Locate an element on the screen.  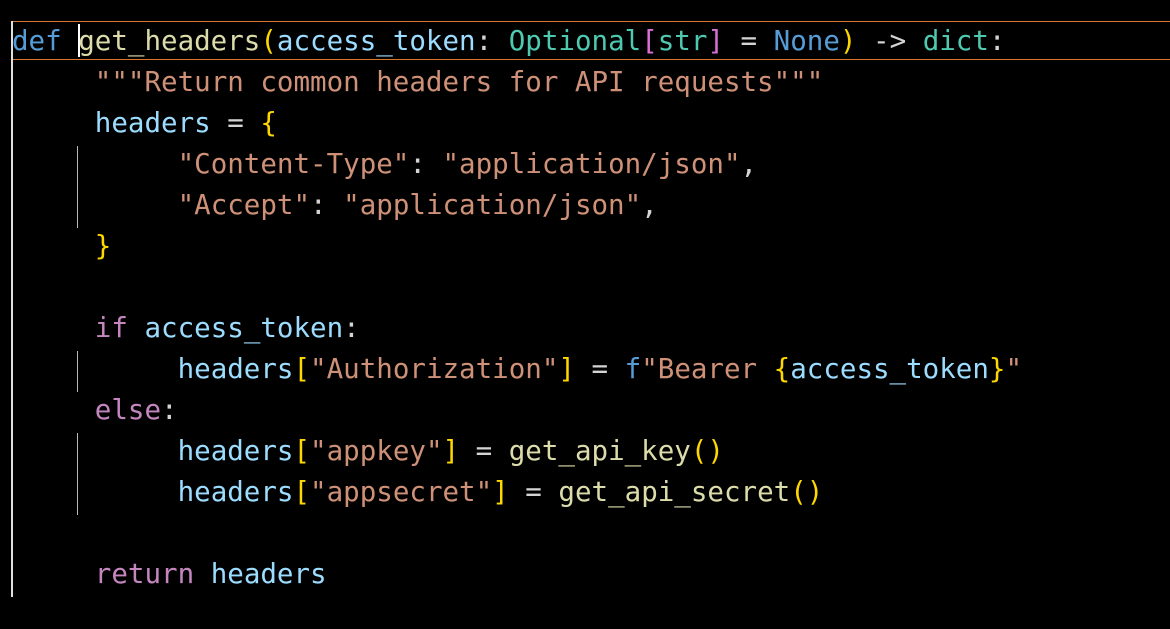
code-line-6: } is located at coordinates (62, 246).